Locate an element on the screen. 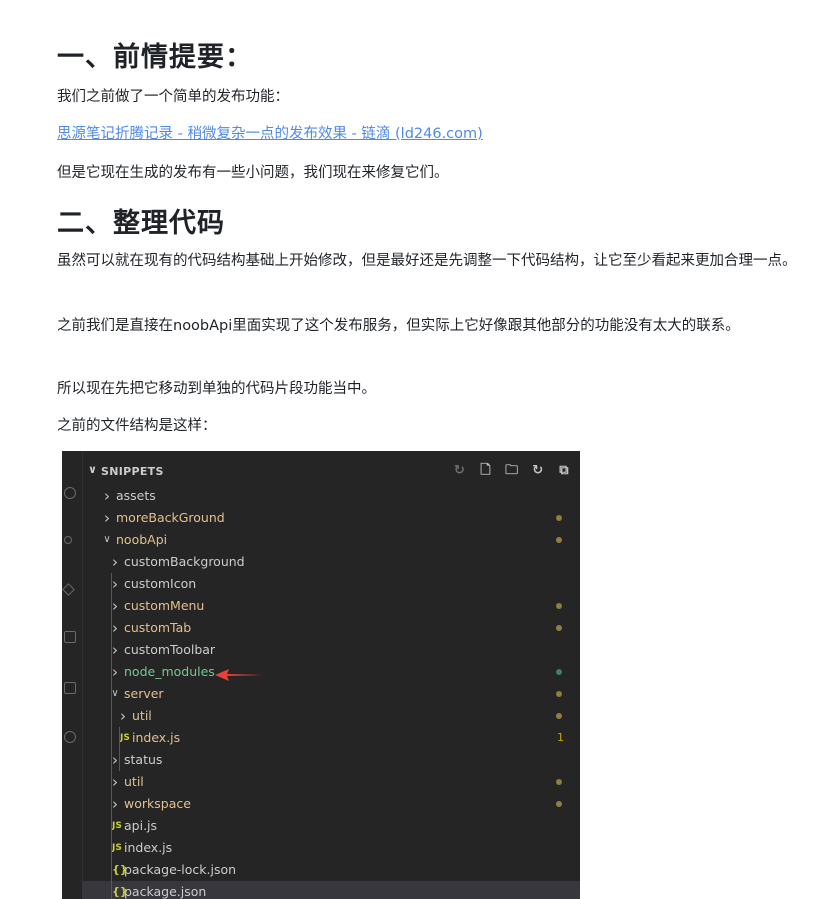 This screenshot has height=899, width=836. tree-folder: › customTab is located at coordinates (331, 628).